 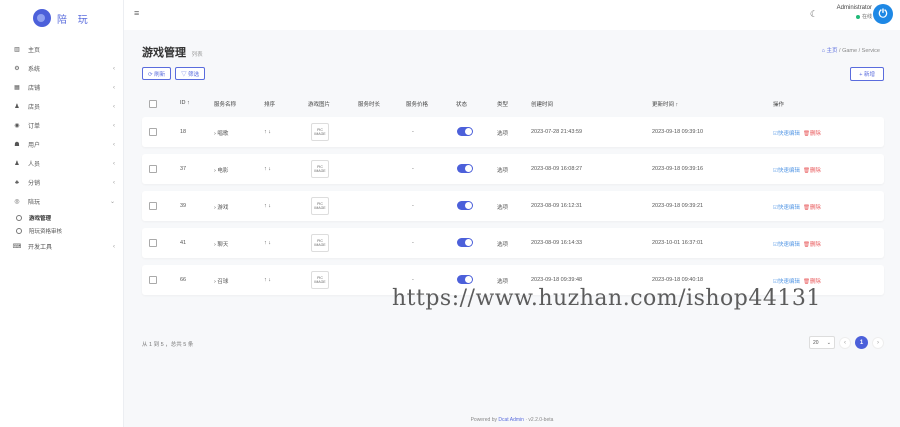 What do you see at coordinates (61, 68) in the screenshot?
I see `sidebar-item-system: ⚙ 系统 ‹` at bounding box center [61, 68].